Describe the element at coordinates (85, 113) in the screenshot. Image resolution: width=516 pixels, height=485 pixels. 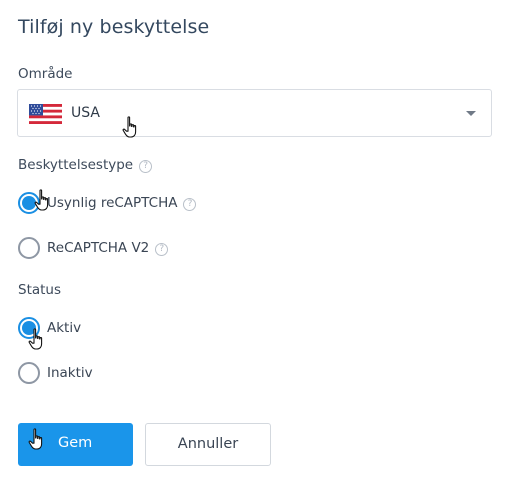
I see `region-select-value: USA` at that location.